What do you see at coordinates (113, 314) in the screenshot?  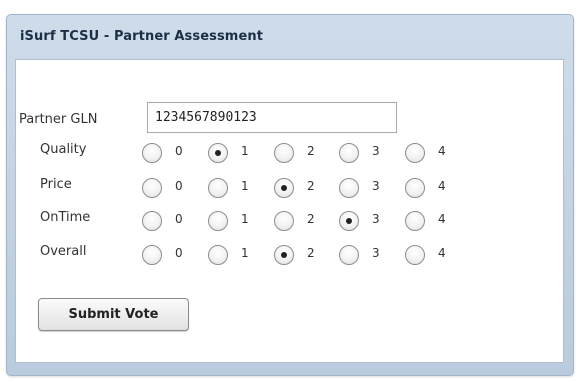 I see `submit-vote-button: Submit Vote` at bounding box center [113, 314].